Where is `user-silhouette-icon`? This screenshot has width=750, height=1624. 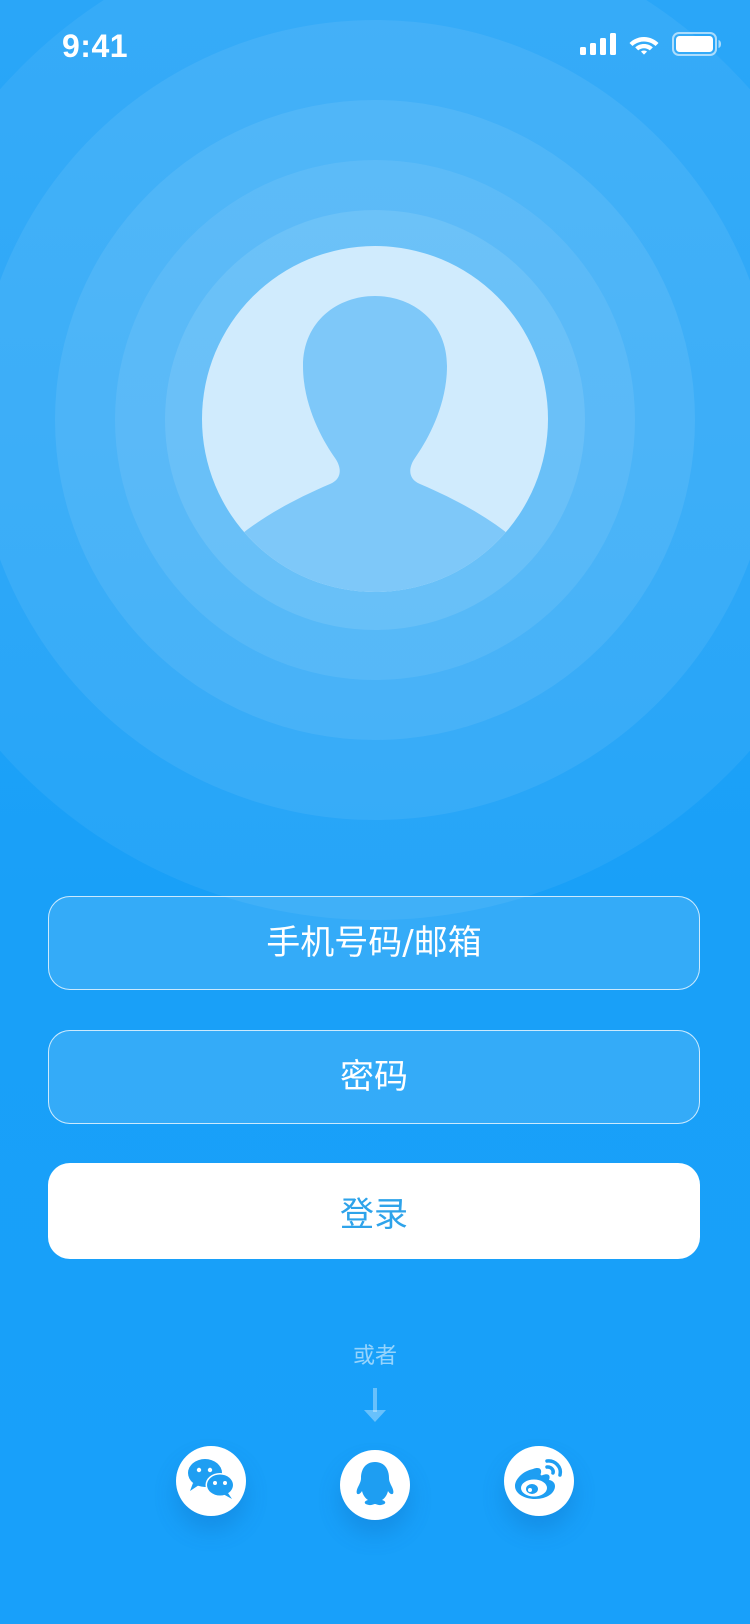
user-silhouette-icon is located at coordinates (375, 421).